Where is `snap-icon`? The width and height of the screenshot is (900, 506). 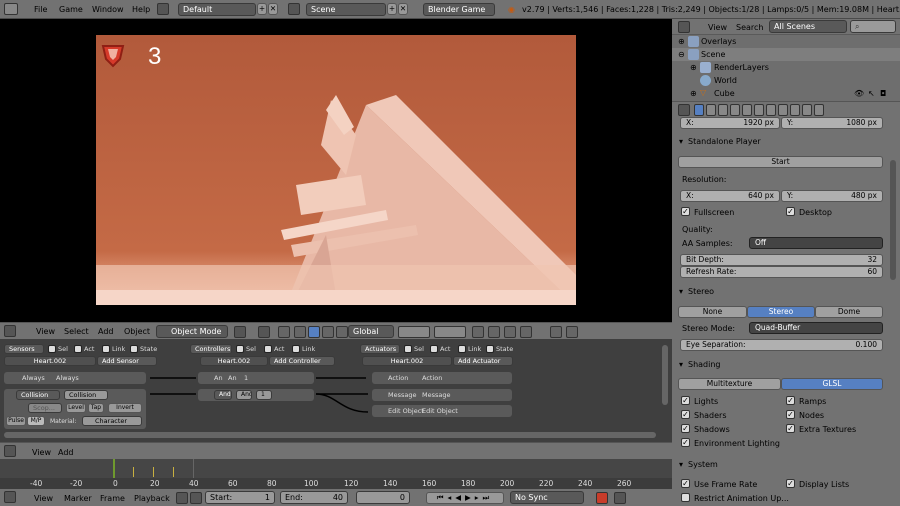
snap-icon is located at coordinates (510, 332).